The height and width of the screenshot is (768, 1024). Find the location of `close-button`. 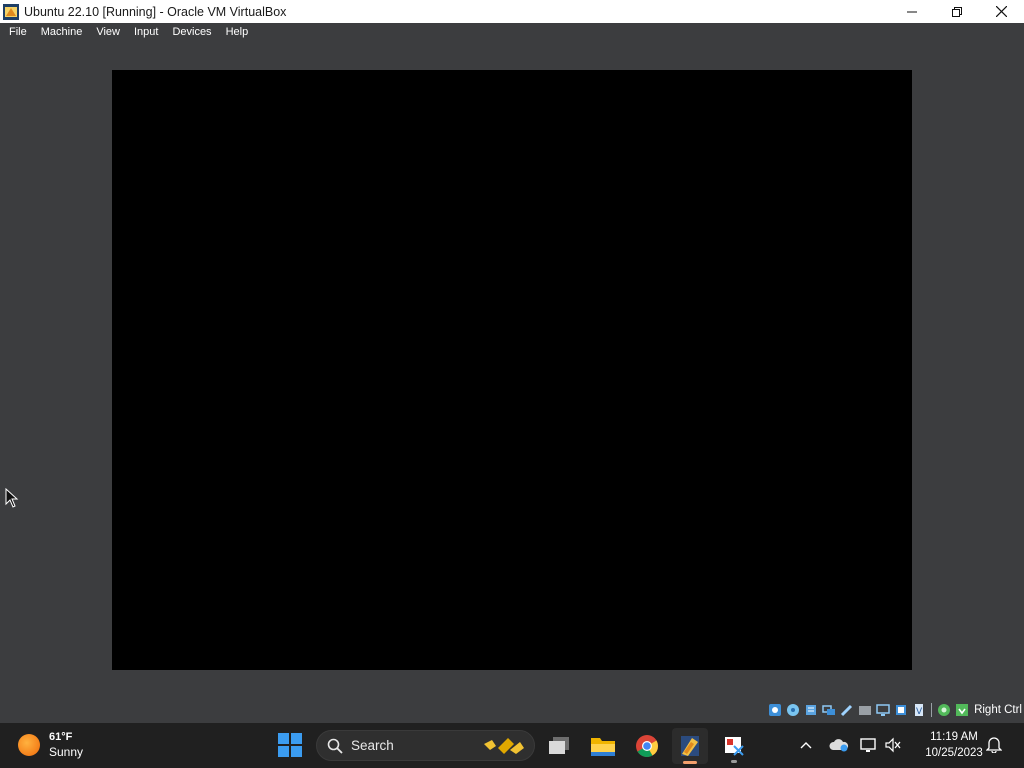

close-button is located at coordinates (1001, 11).